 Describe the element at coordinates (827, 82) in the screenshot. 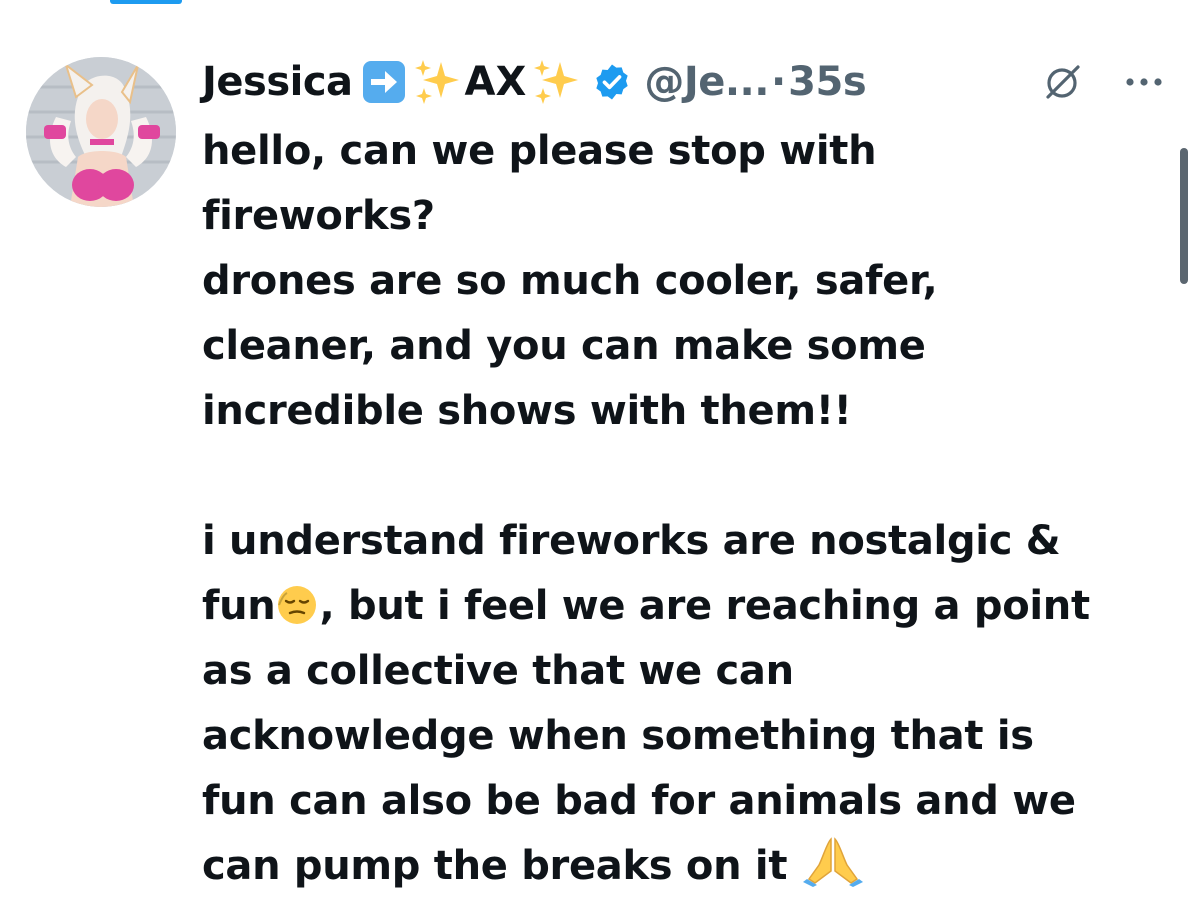

I see `tweet-timestamp: 35s` at that location.